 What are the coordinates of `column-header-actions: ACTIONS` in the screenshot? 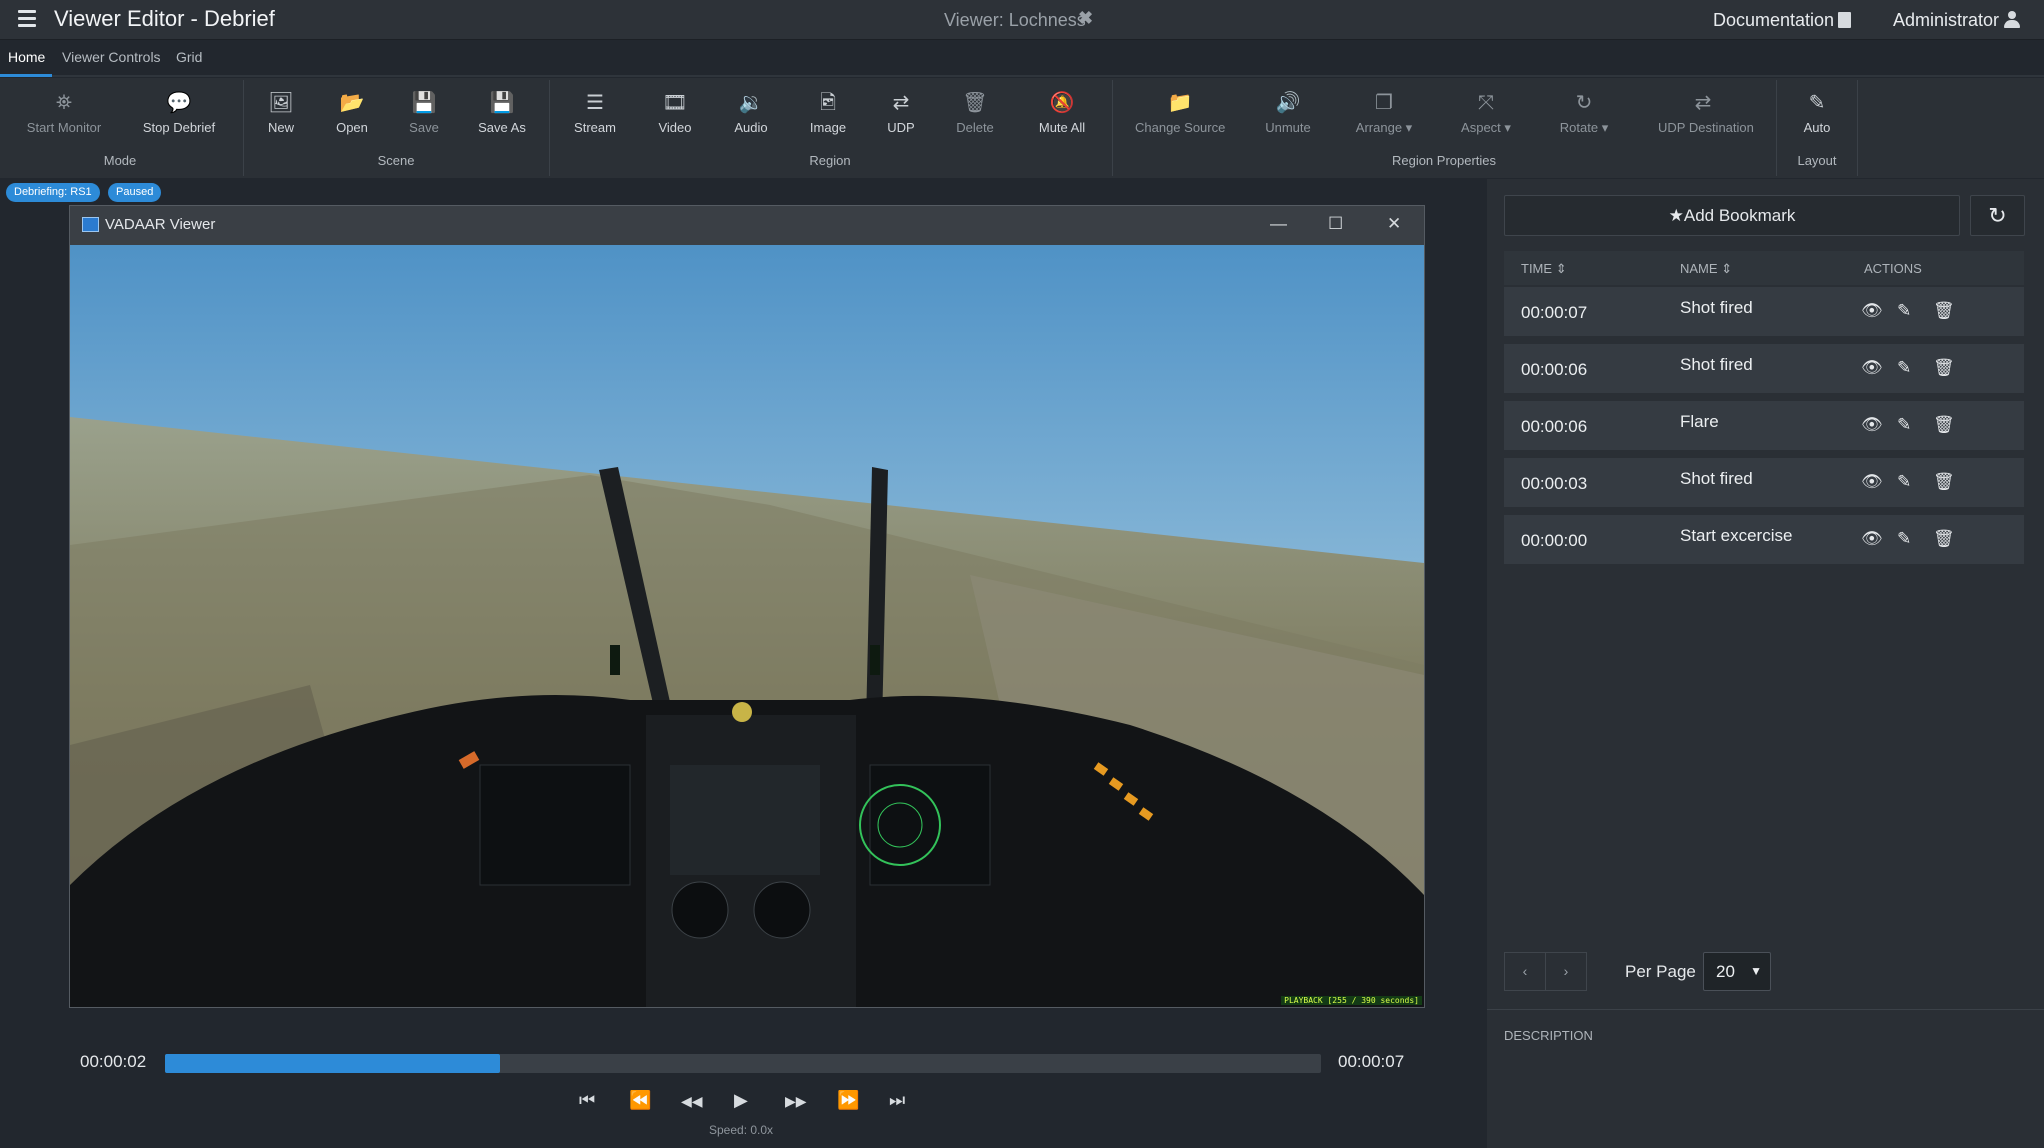 It's located at (1893, 268).